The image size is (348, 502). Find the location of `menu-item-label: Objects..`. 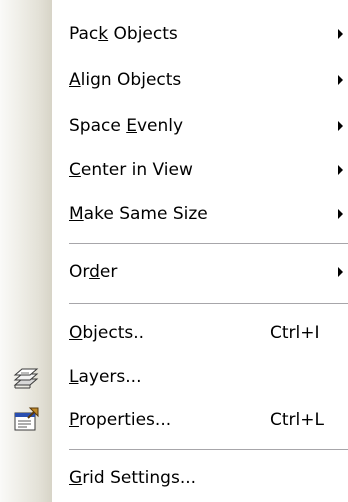

menu-item-label: Objects.. is located at coordinates (107, 333).